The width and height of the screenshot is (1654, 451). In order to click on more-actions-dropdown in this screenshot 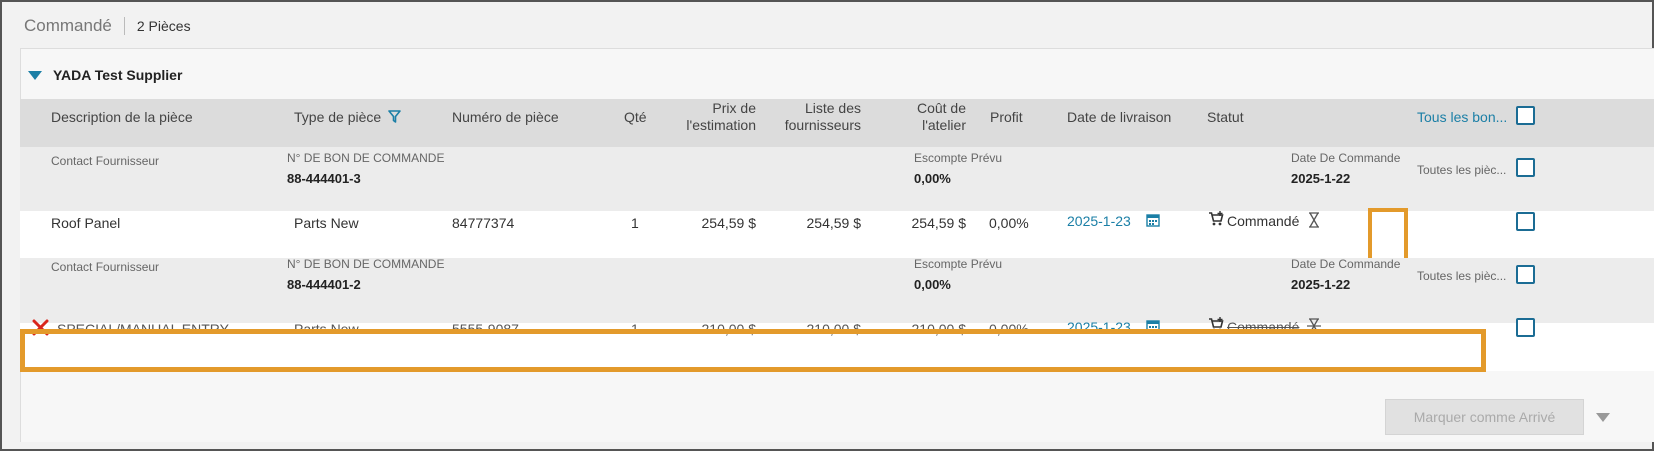, I will do `click(1603, 417)`.